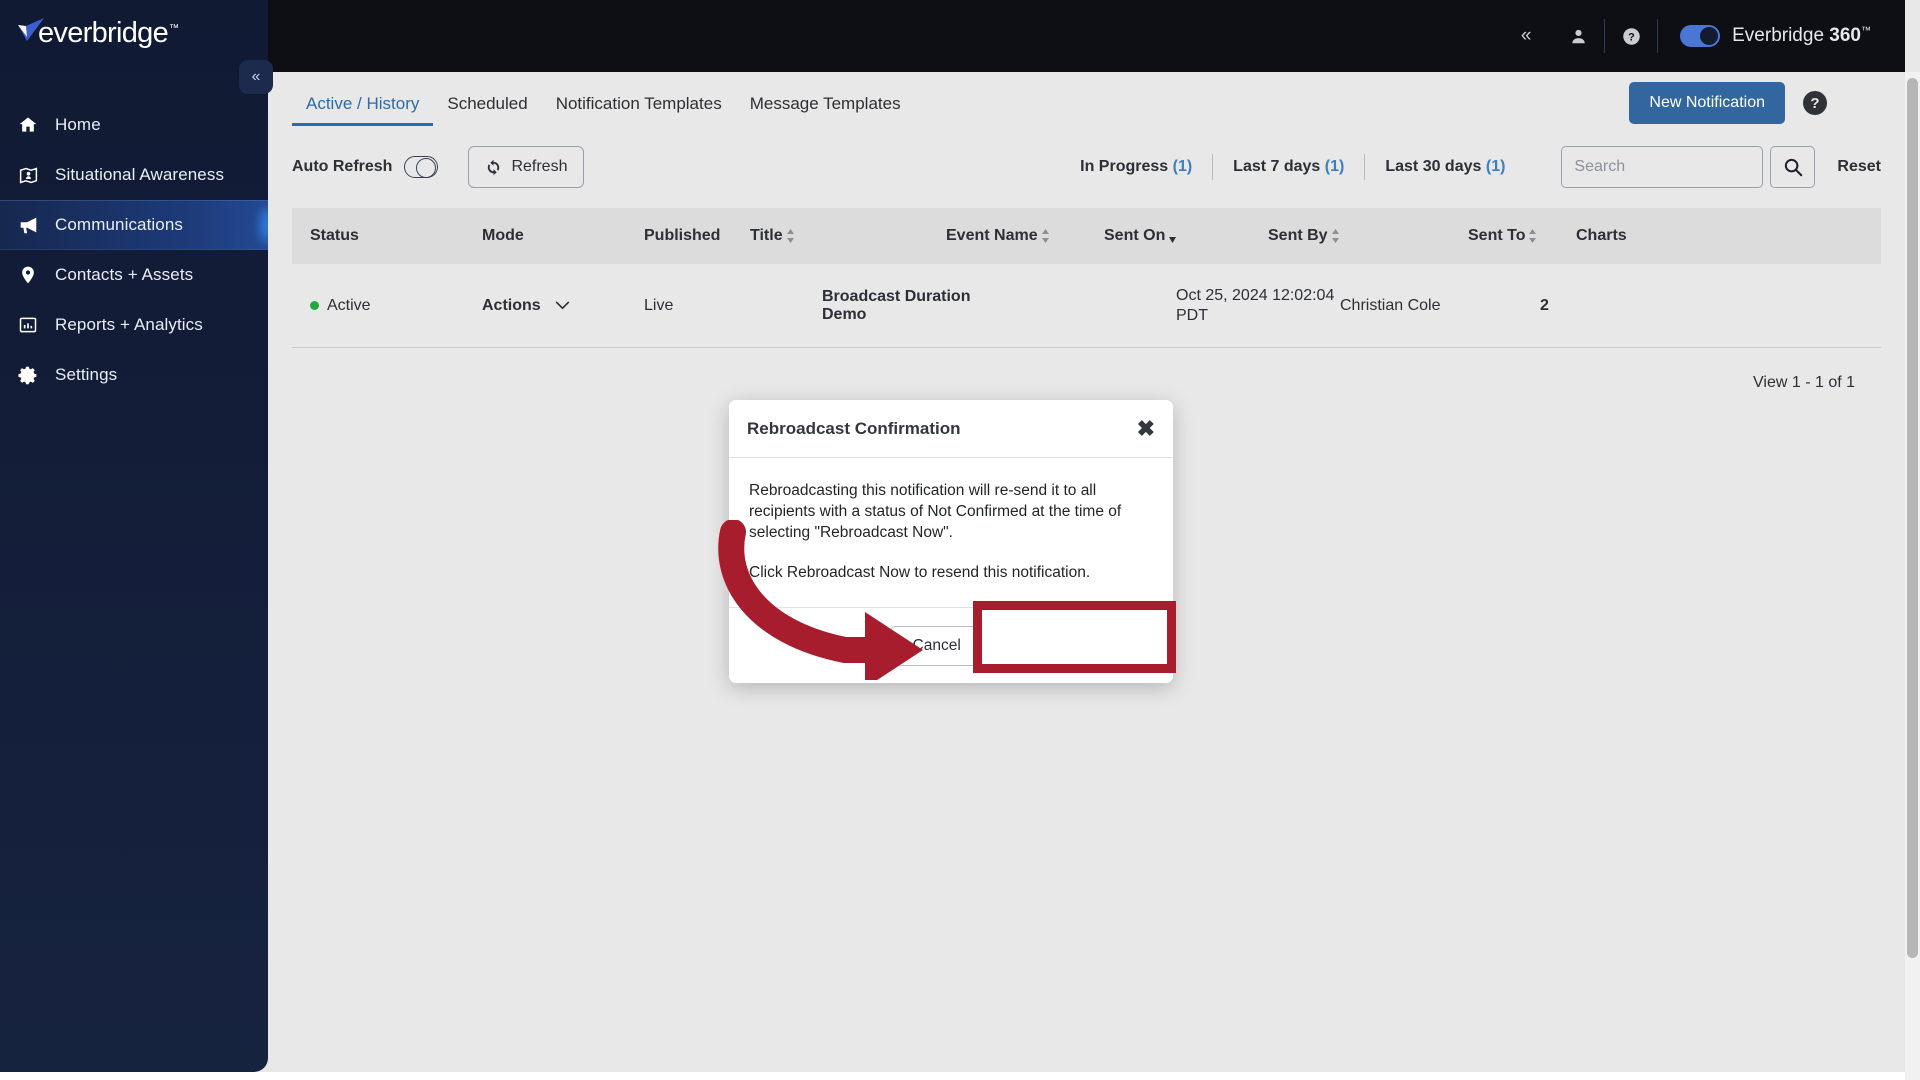  I want to click on close-icon: ✖, so click(1146, 428).